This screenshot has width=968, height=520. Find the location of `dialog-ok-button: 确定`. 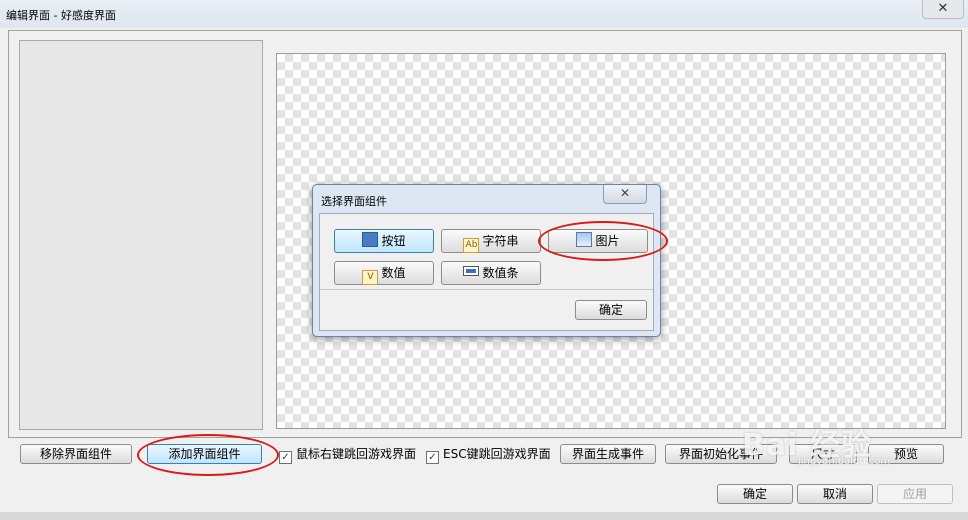

dialog-ok-button: 确定 is located at coordinates (611, 310).